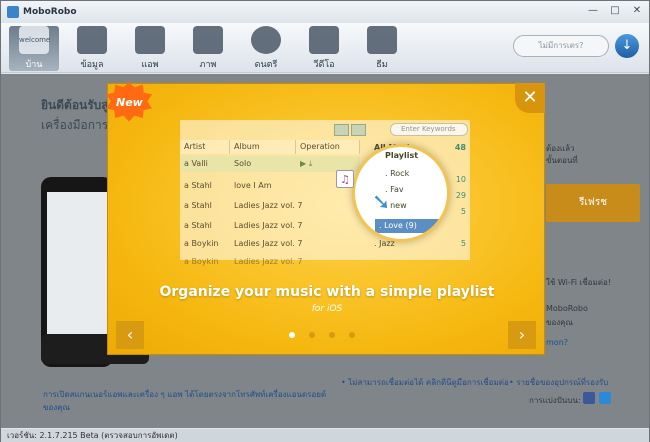  I want to click on welcome-heading: ยินดีต้อนรับสู่, so click(75, 105).